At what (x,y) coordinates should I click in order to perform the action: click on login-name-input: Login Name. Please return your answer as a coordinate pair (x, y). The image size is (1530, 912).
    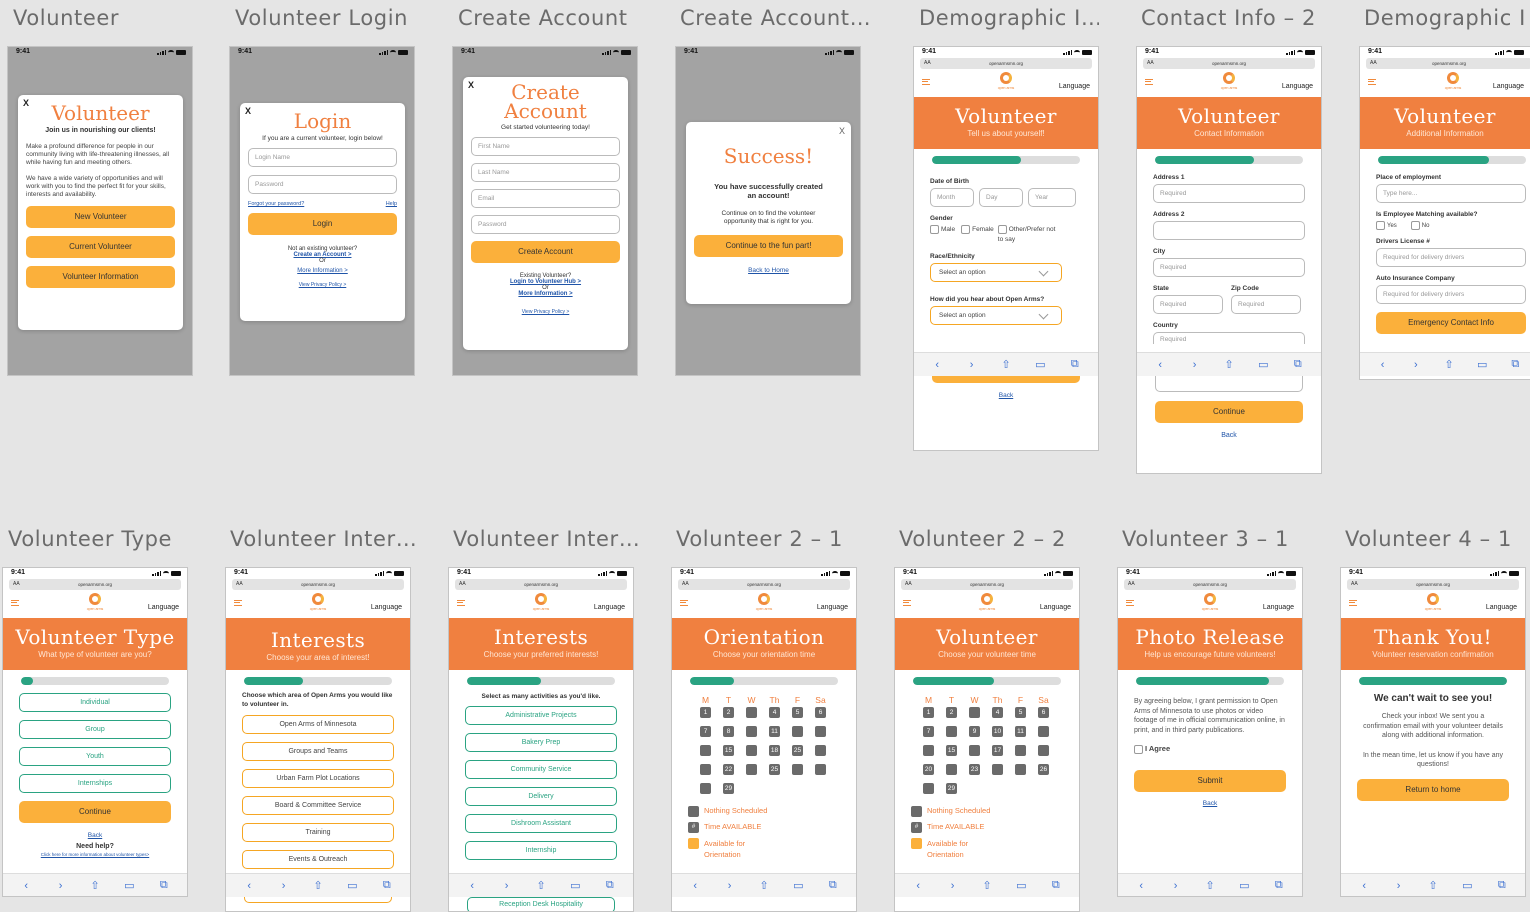
    Looking at the image, I should click on (322, 157).